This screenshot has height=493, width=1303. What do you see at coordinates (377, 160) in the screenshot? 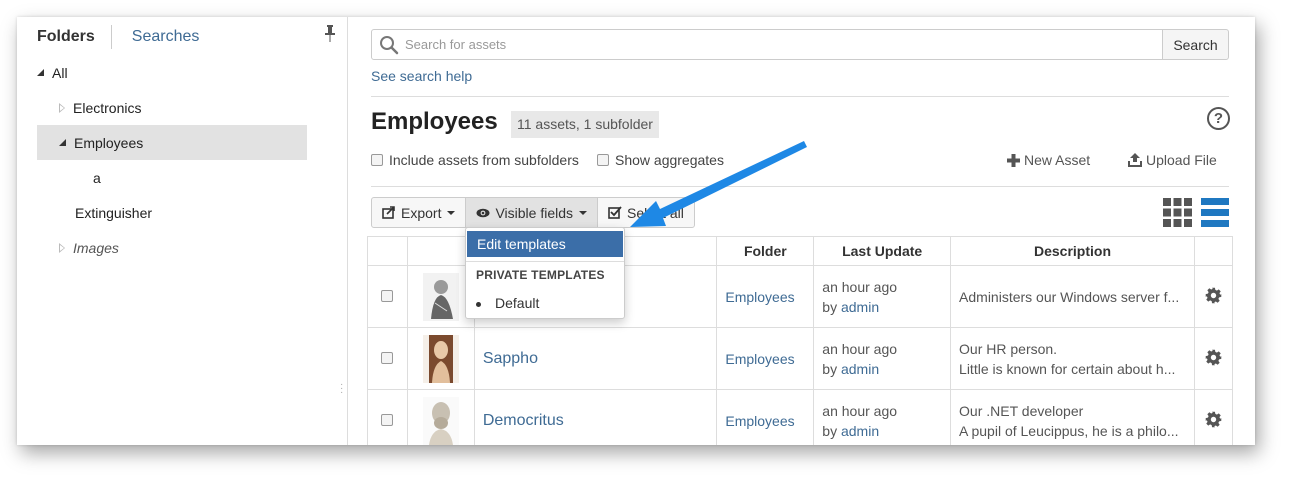
I see `include-subfolders-checkbox` at bounding box center [377, 160].